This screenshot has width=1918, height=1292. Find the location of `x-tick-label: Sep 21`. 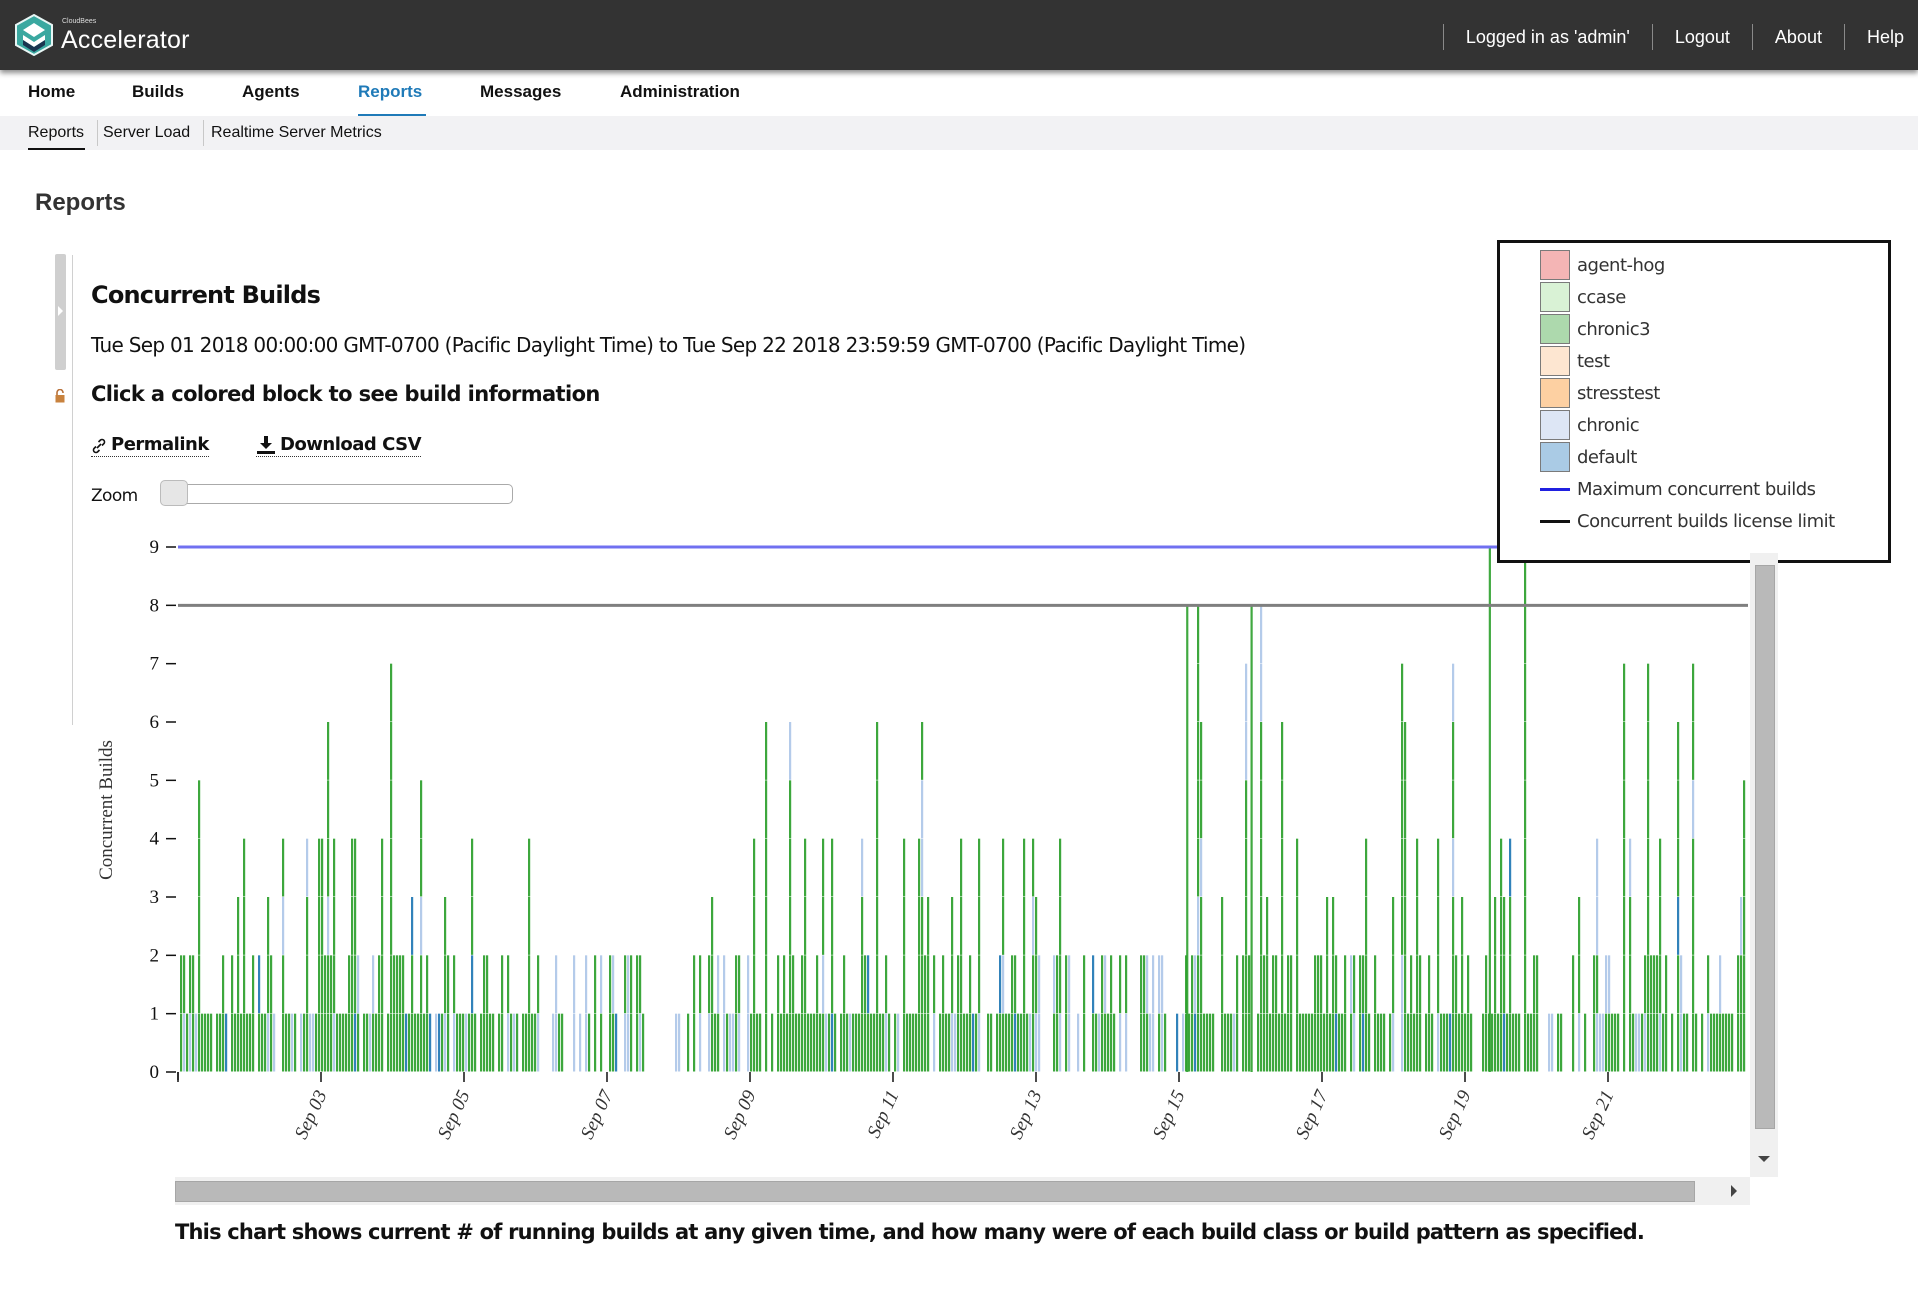

x-tick-label: Sep 21 is located at coordinates (1598, 1114).